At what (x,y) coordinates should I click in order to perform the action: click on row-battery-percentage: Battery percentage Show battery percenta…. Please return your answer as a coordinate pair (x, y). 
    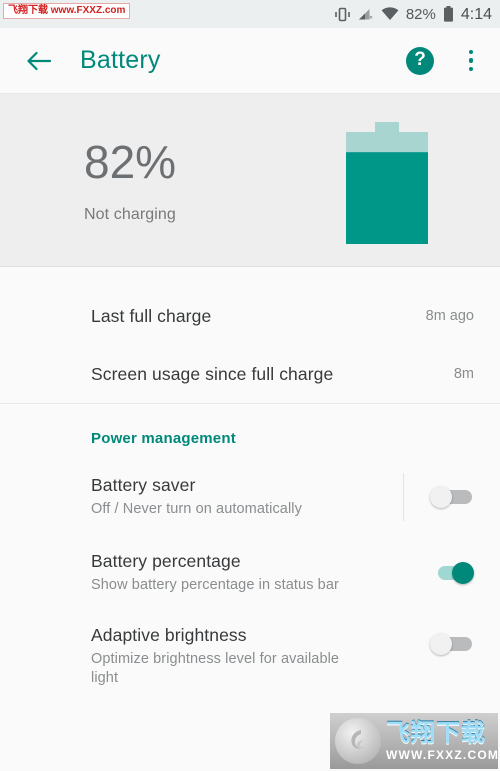
    Looking at the image, I should click on (250, 573).